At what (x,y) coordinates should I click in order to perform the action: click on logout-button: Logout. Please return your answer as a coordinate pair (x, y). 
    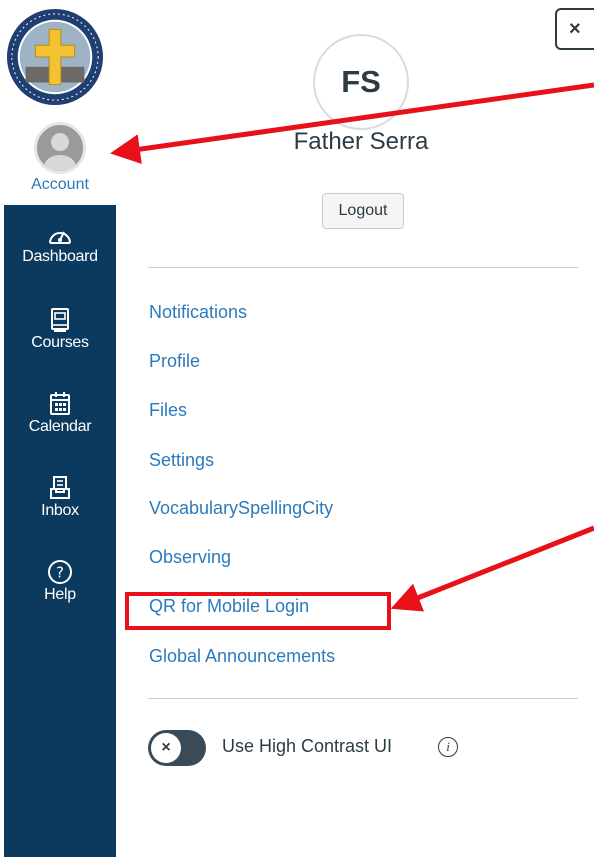
    Looking at the image, I should click on (363, 211).